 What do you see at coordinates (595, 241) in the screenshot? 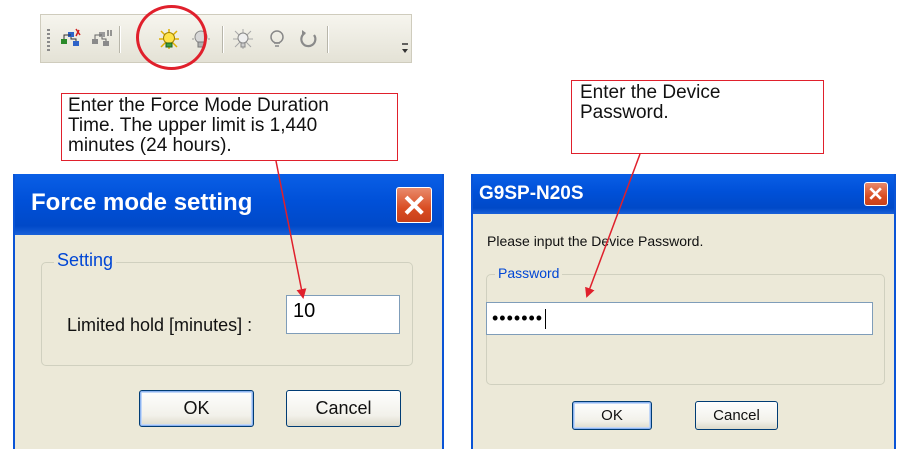
I see `password-prompt: Please input the Device Password.` at bounding box center [595, 241].